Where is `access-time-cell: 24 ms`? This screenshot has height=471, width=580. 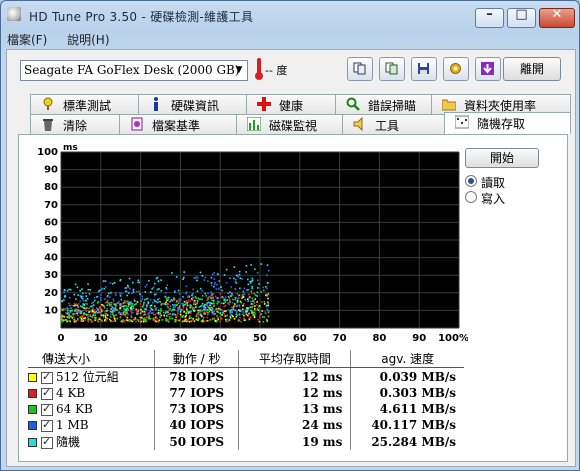
access-time-cell: 24 ms is located at coordinates (294, 425).